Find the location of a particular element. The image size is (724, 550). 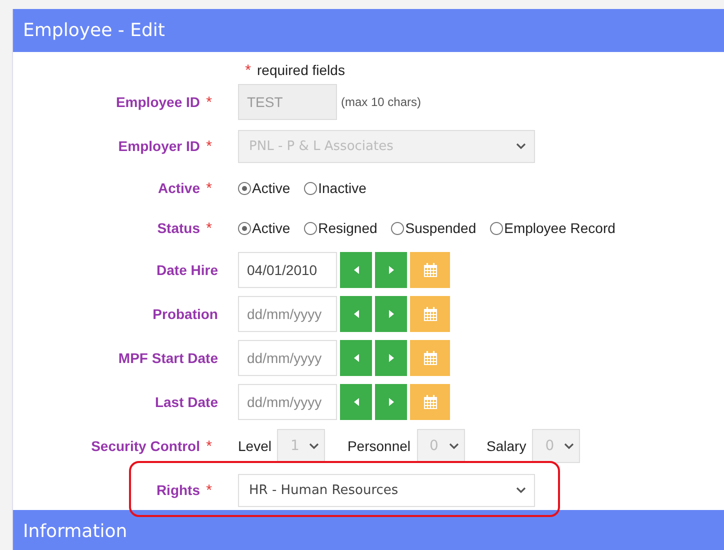

field-label: Employer ID is located at coordinates (159, 146).